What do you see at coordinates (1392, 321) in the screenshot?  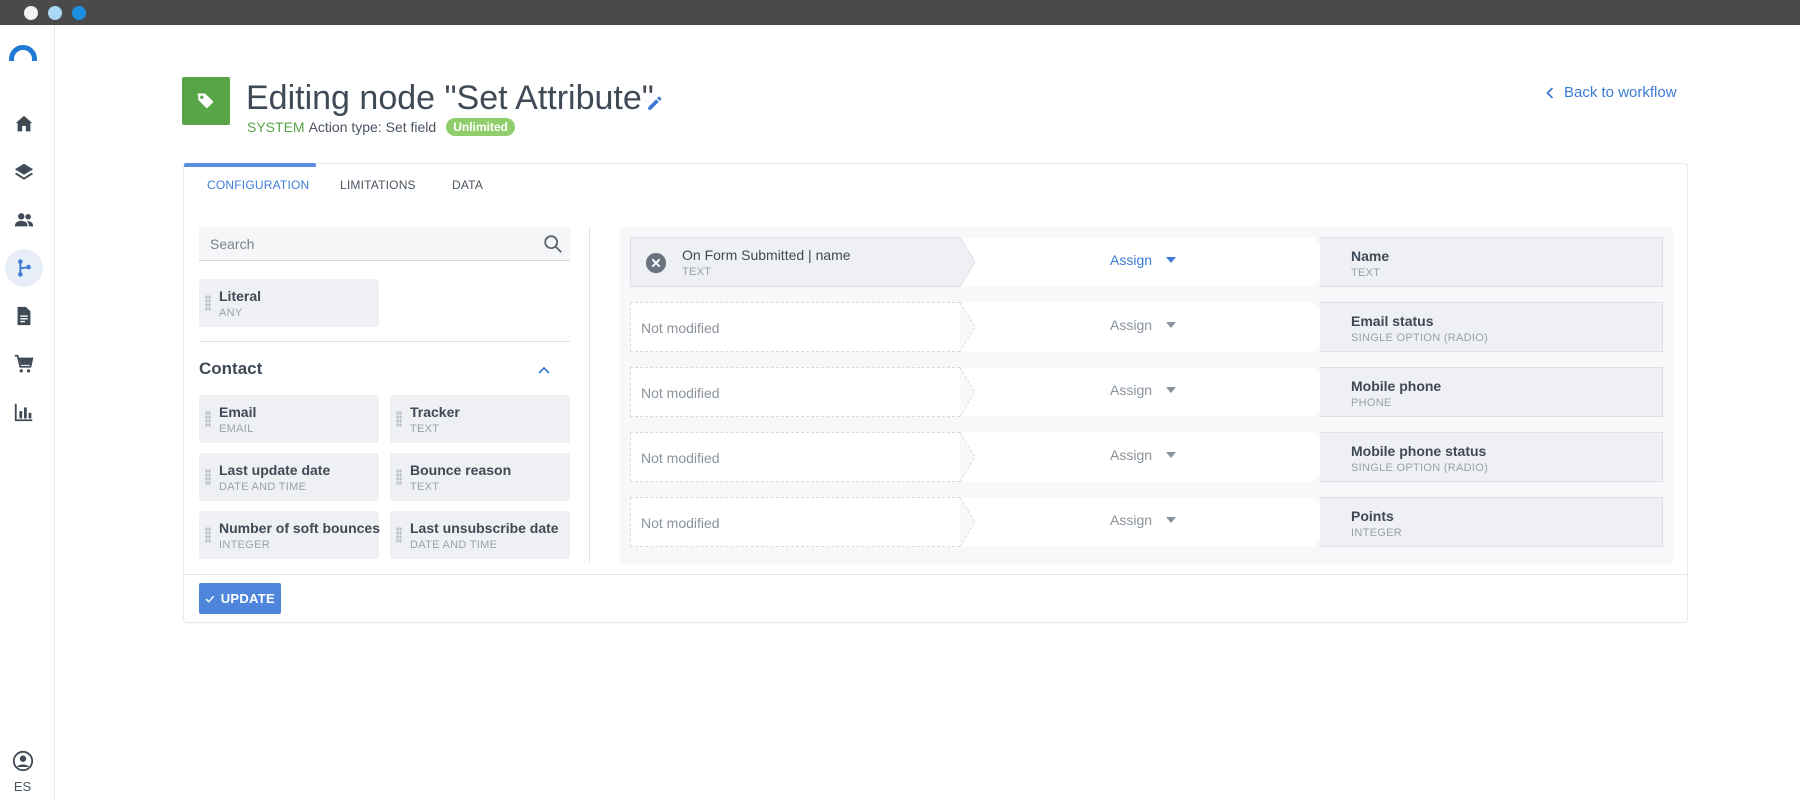 I see `mapping-target-label: Email status` at bounding box center [1392, 321].